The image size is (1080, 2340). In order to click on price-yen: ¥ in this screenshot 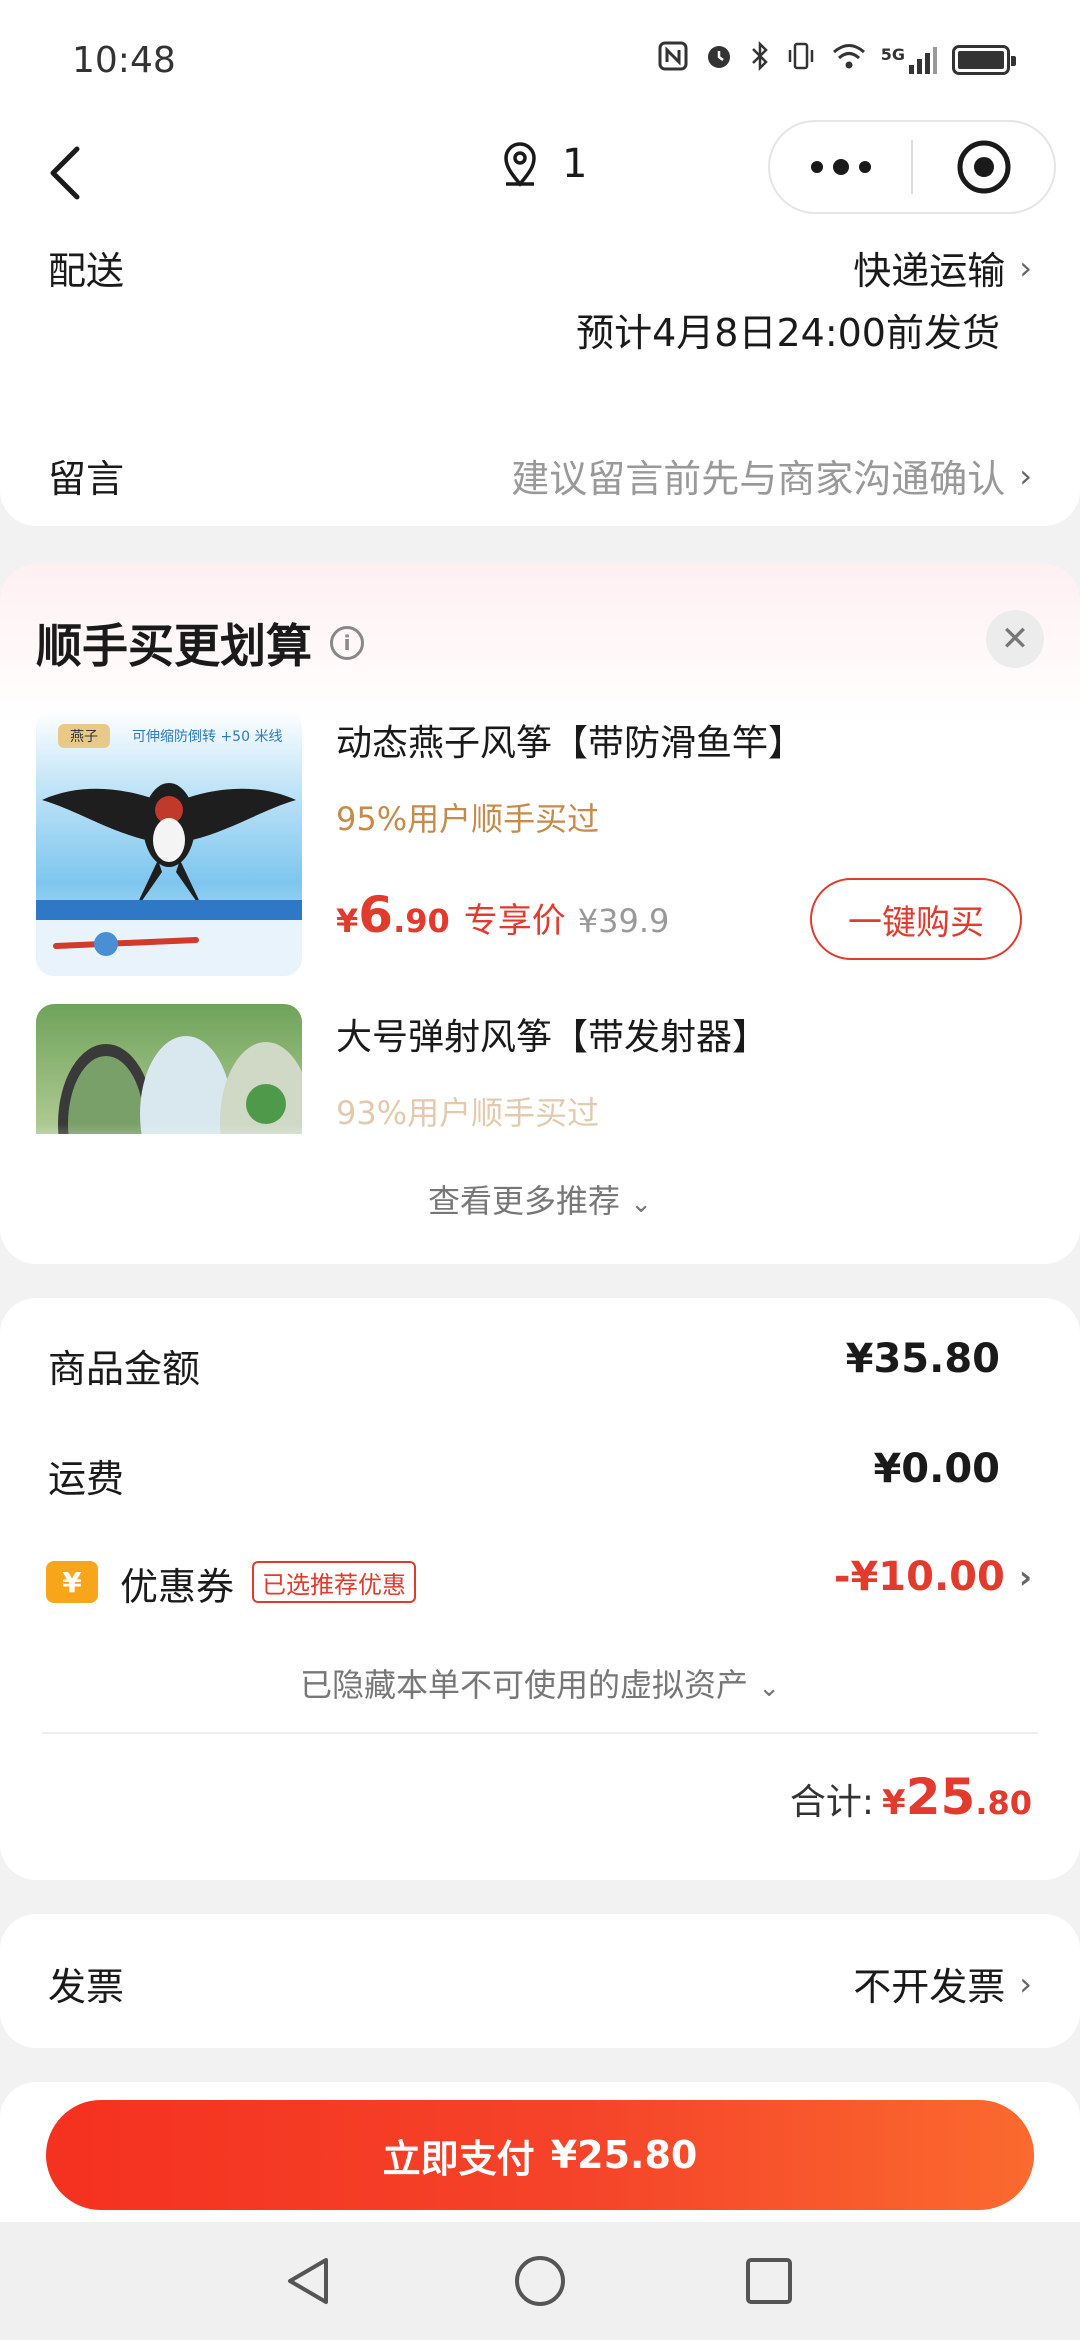, I will do `click(347, 921)`.